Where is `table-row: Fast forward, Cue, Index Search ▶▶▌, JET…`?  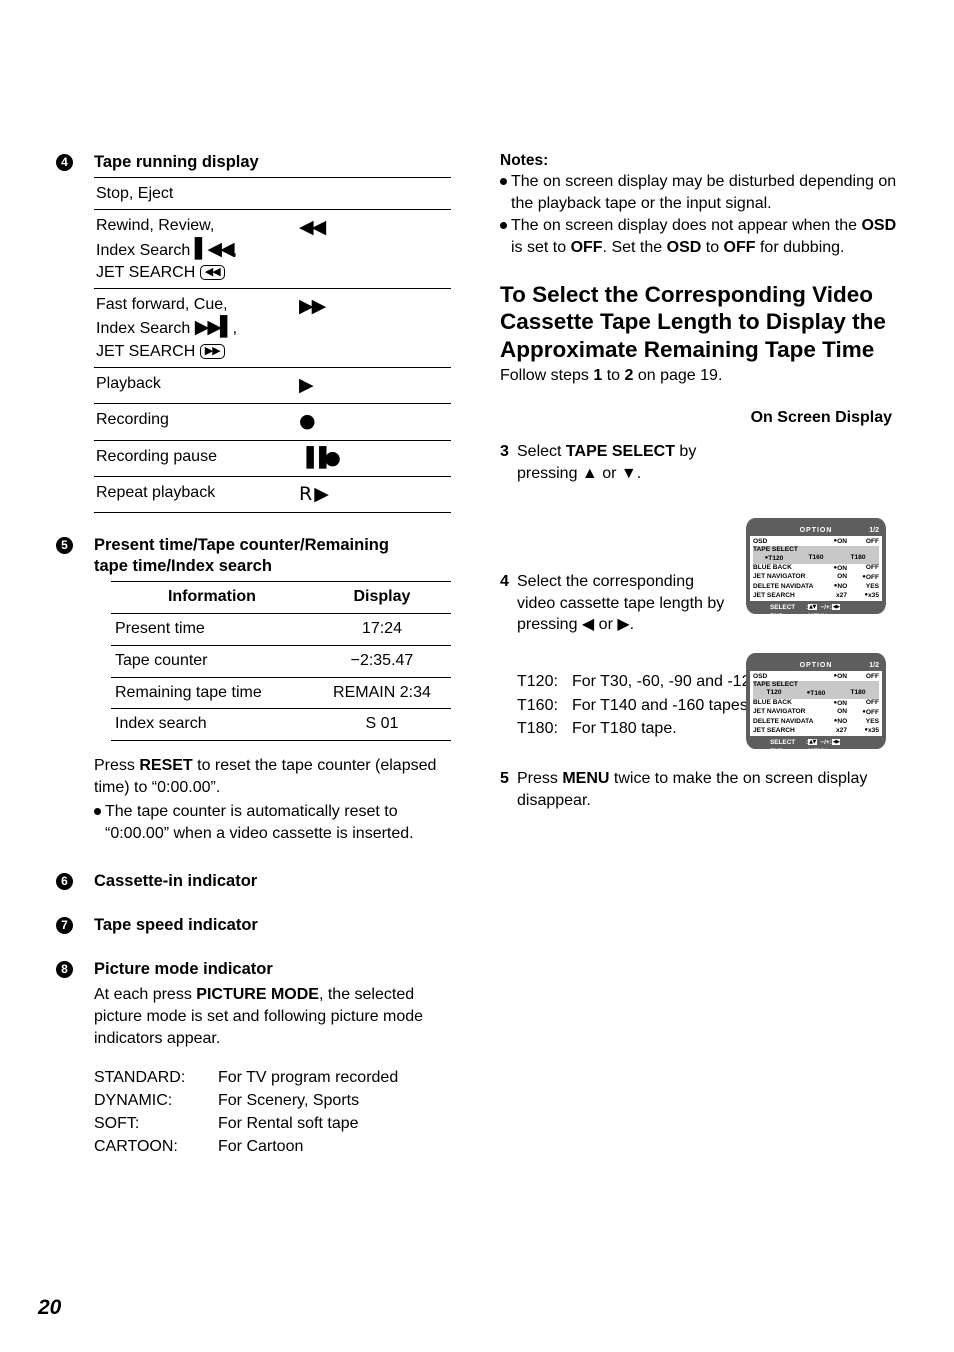 table-row: Fast forward, Cue, Index Search ▶▶▌, JET… is located at coordinates (272, 328).